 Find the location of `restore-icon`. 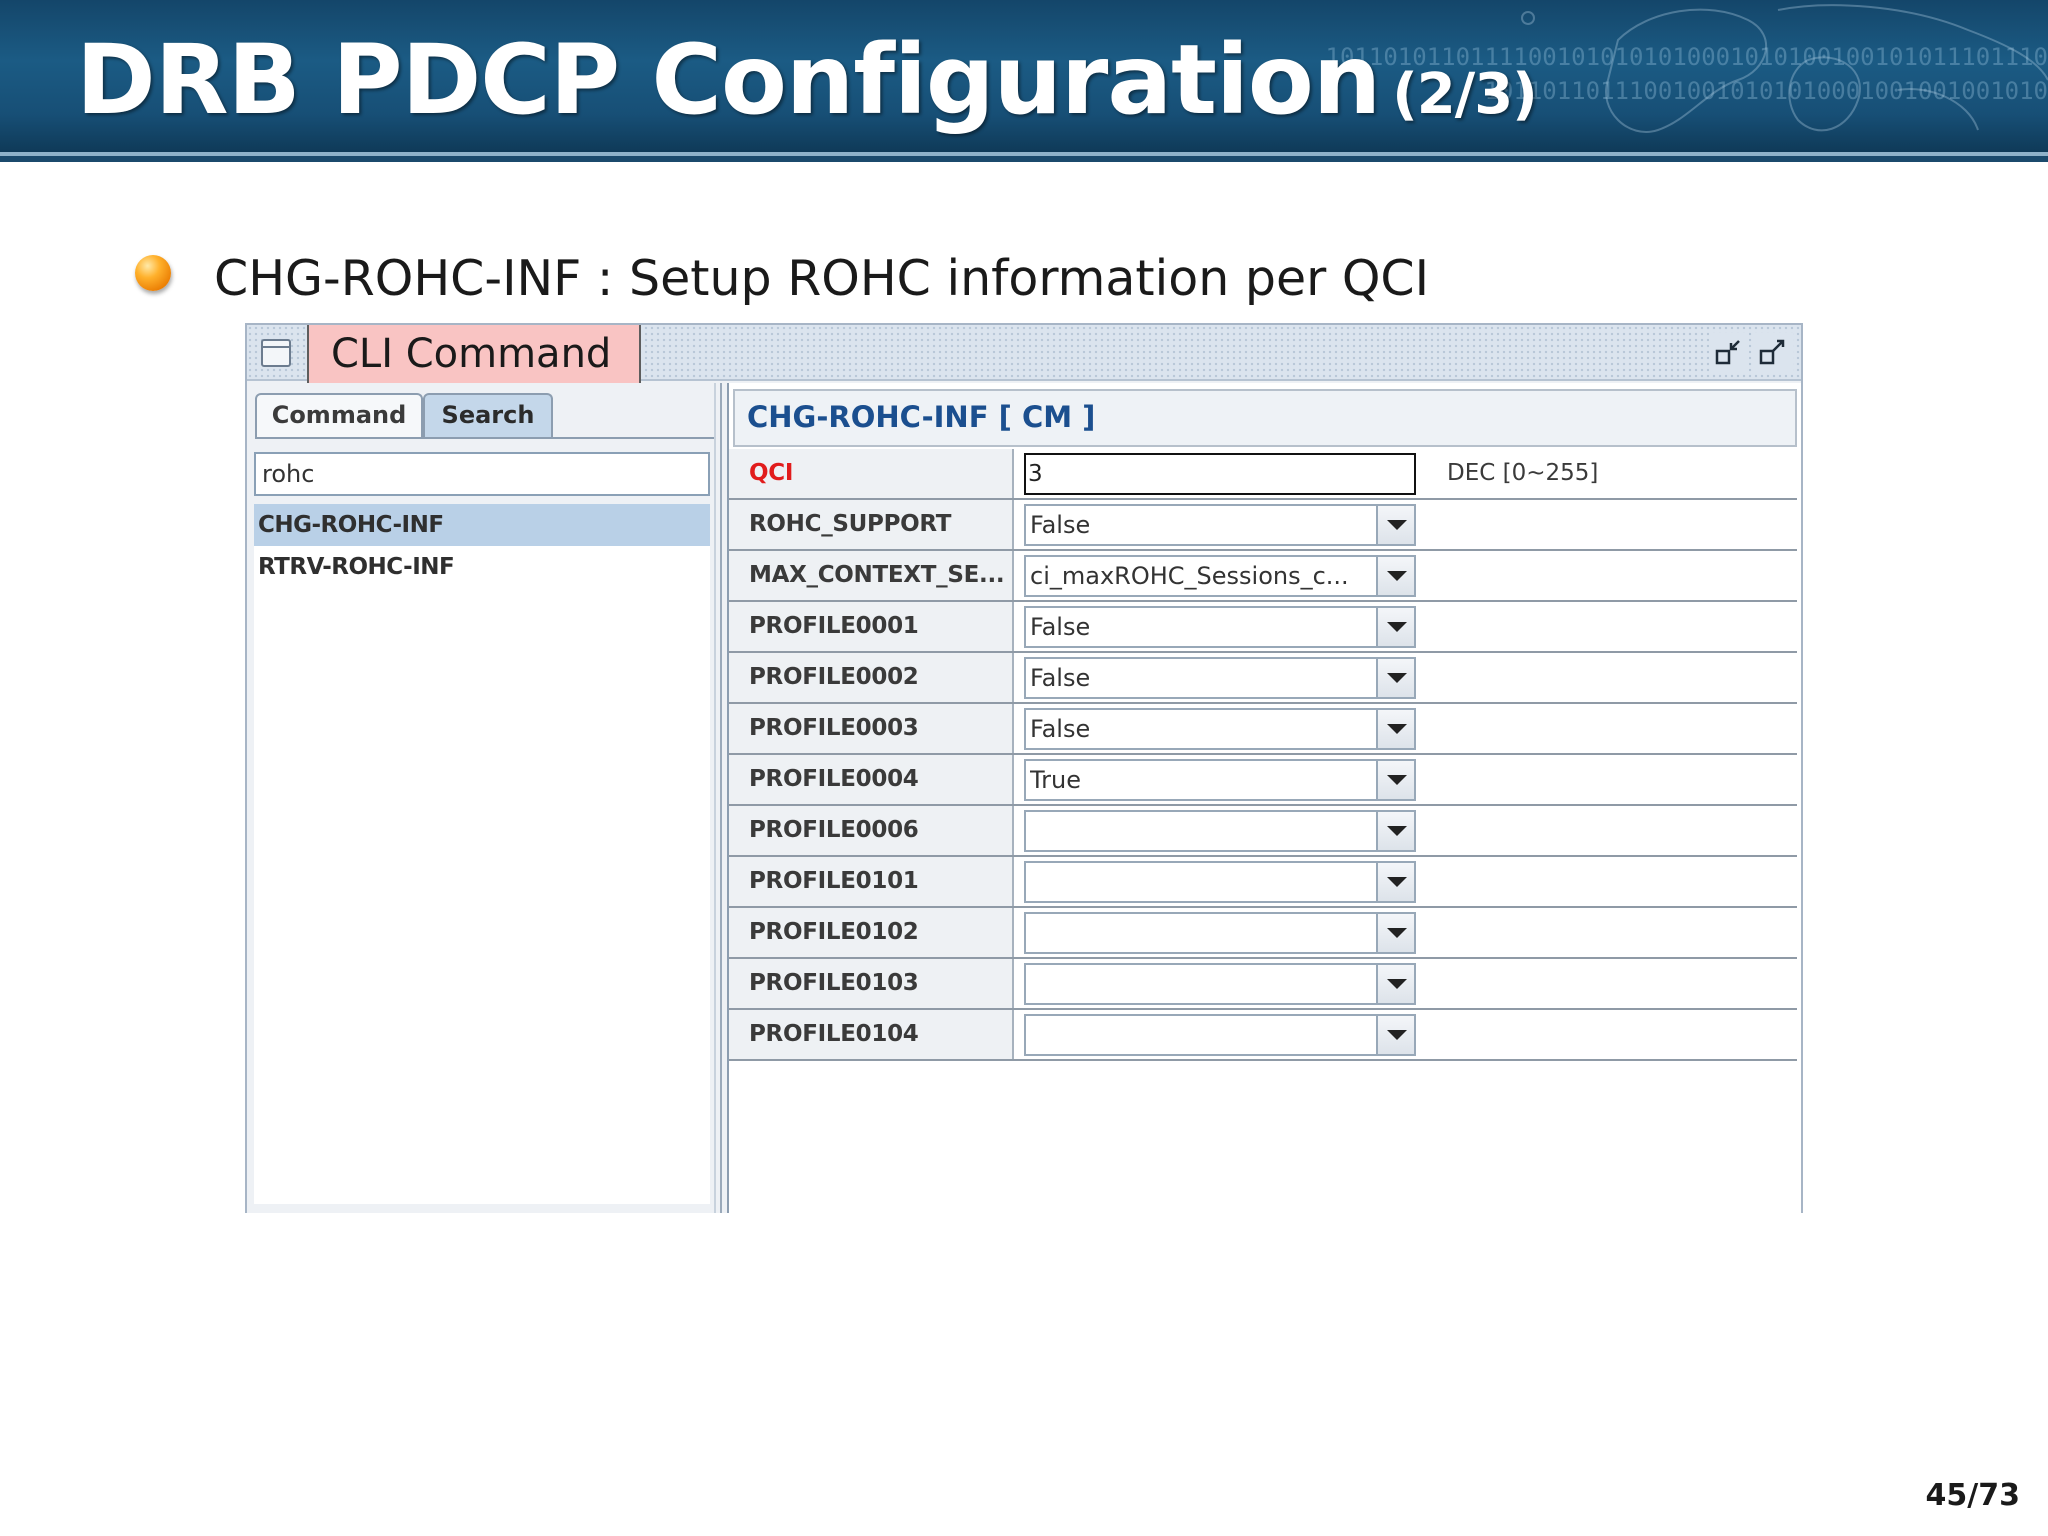

restore-icon is located at coordinates (1727, 352).